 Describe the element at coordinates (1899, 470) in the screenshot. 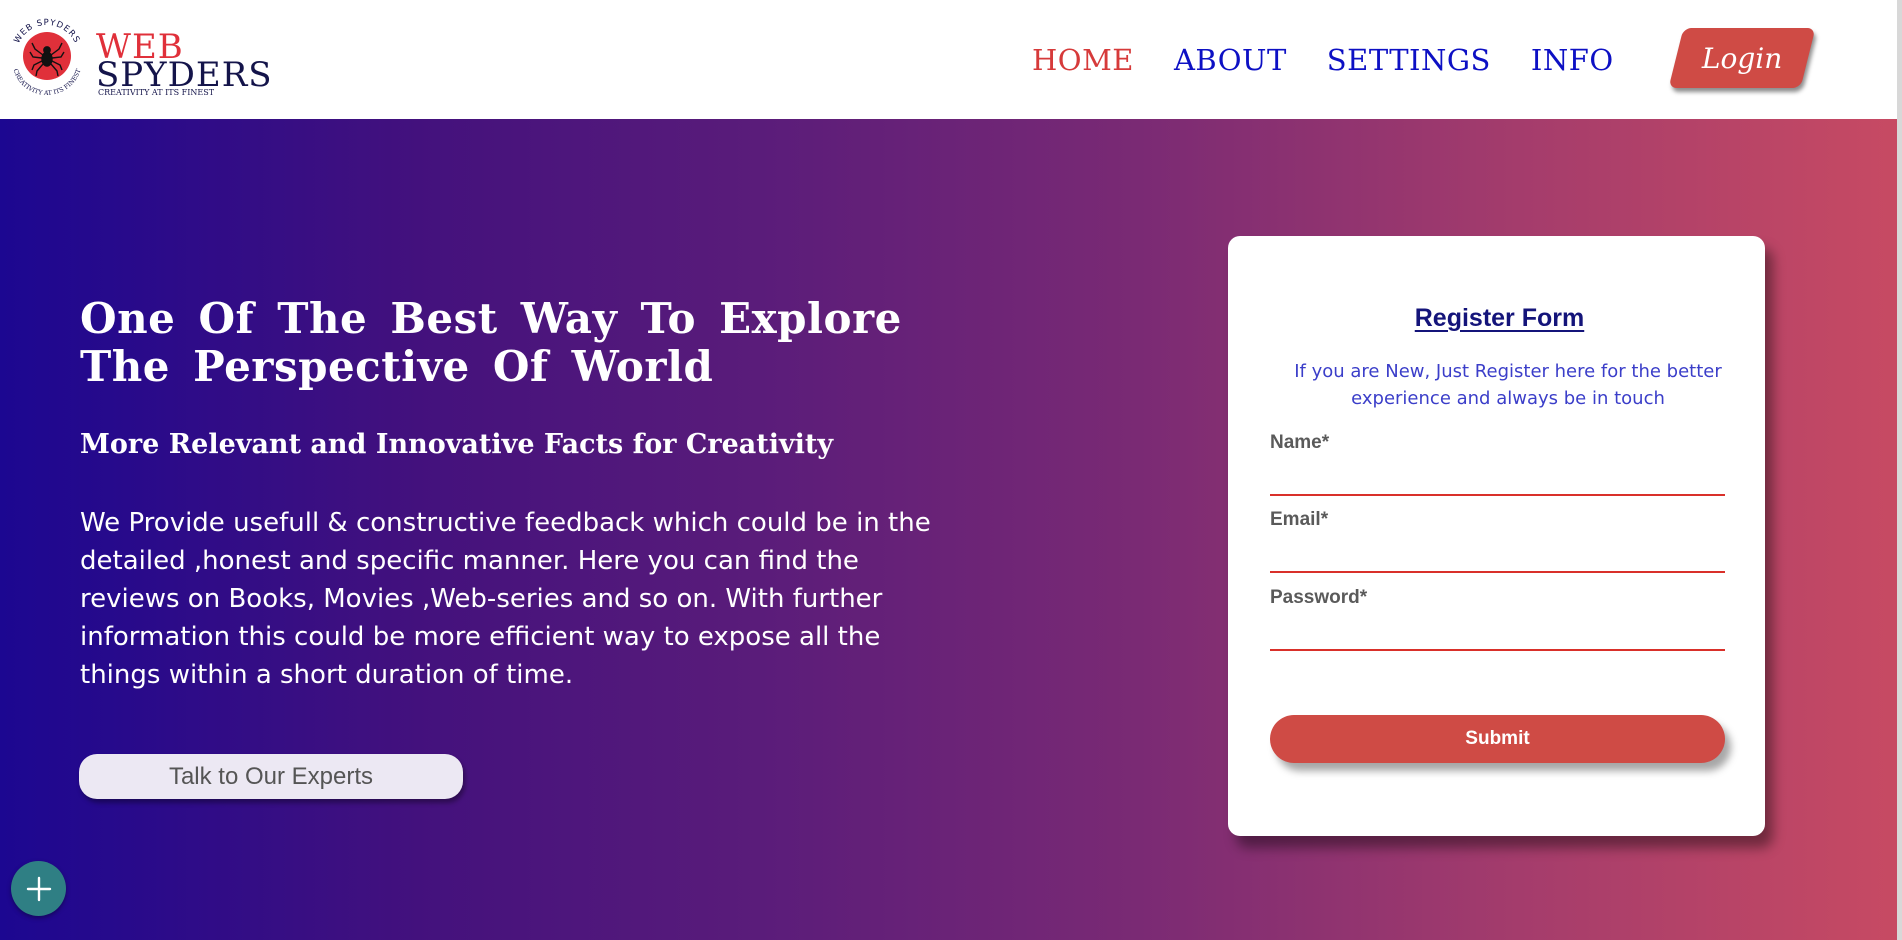

I see `page-scrollbar` at that location.